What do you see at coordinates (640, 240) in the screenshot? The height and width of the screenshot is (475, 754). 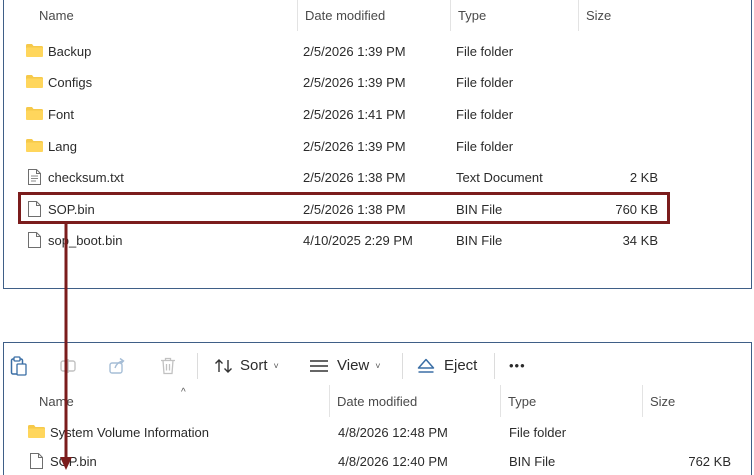 I see `file-size: 34 KB` at bounding box center [640, 240].